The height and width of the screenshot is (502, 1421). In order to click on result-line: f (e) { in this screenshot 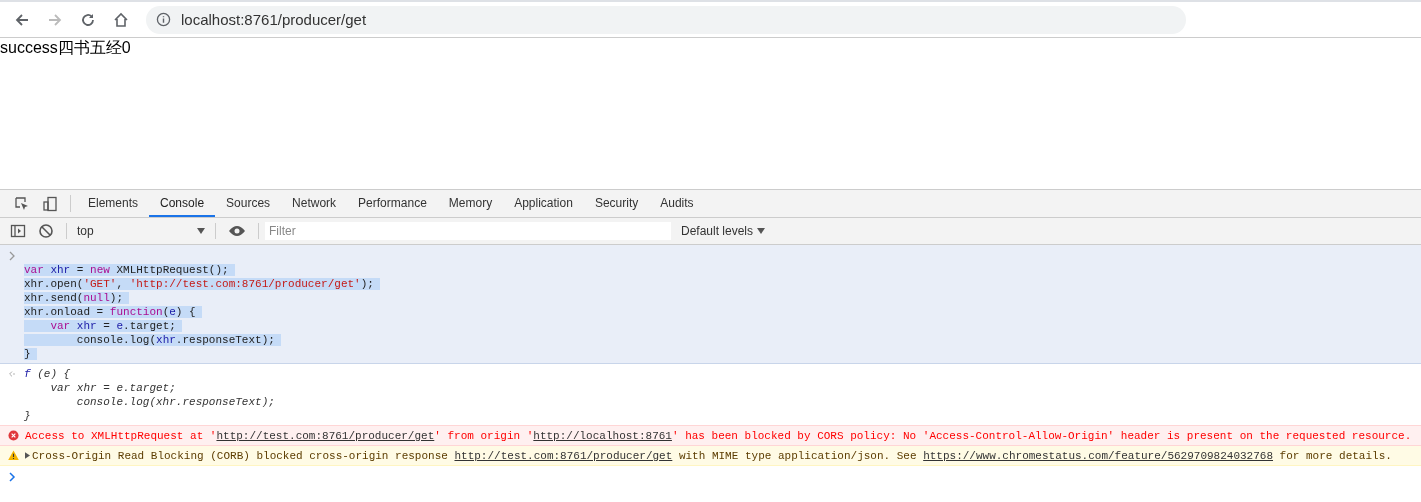, I will do `click(47, 374)`.